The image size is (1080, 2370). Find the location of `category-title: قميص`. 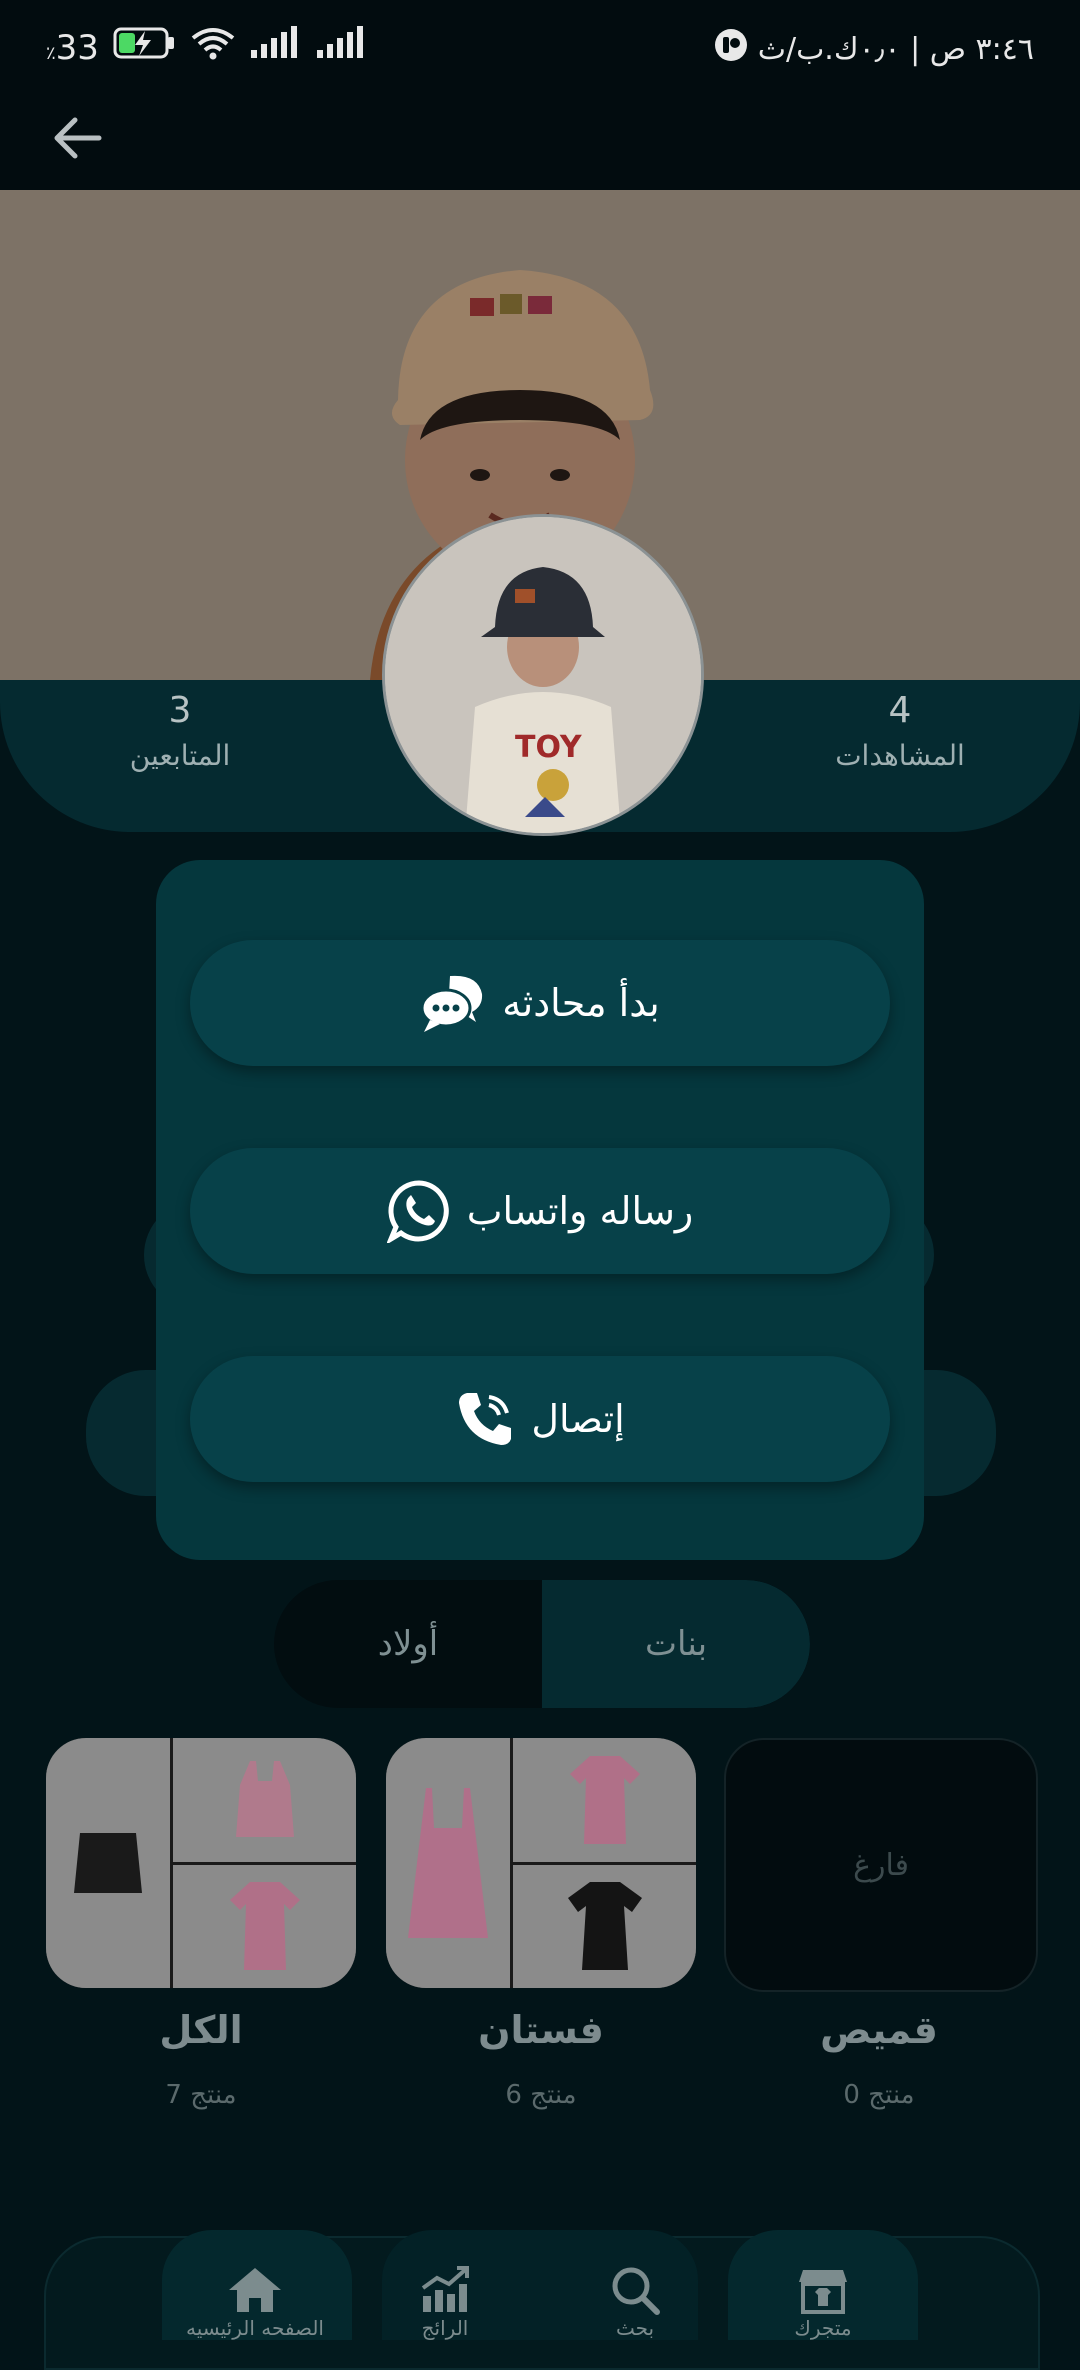

category-title: قميص is located at coordinates (879, 2030).